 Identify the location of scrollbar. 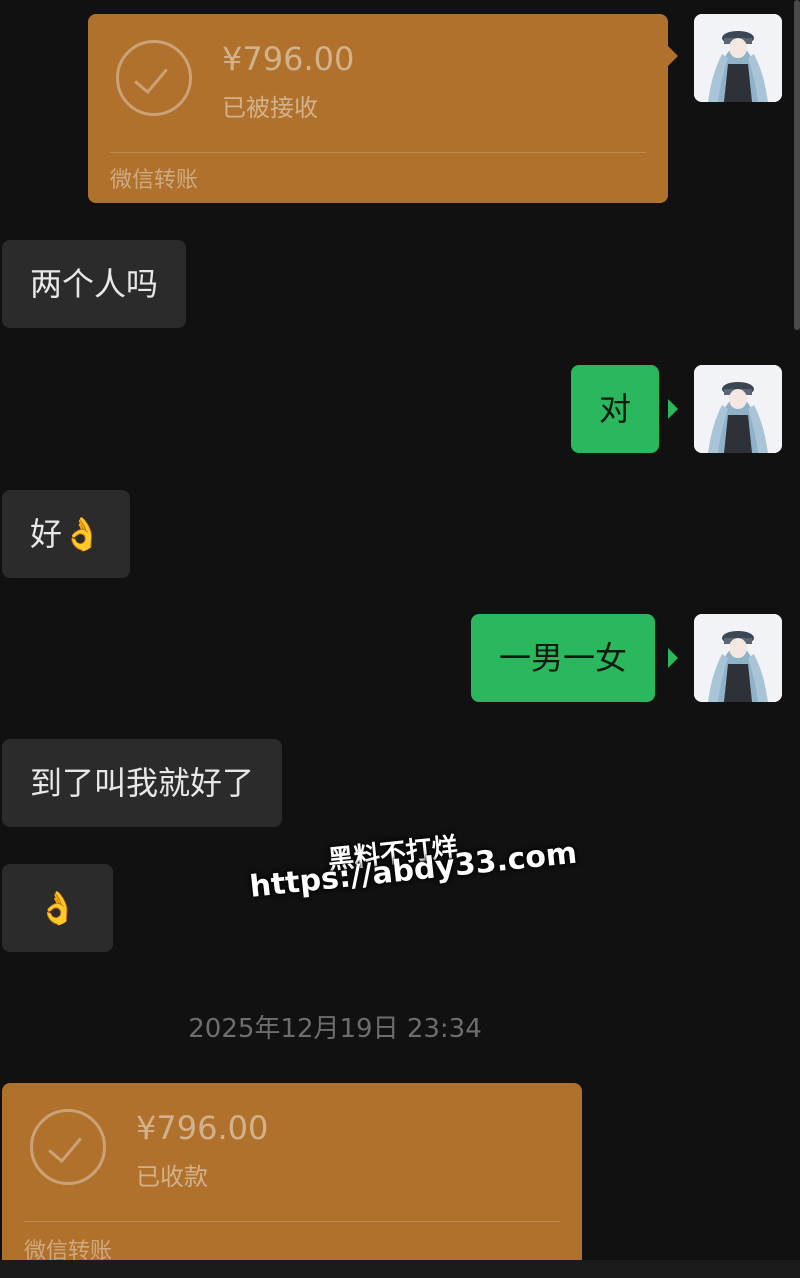
(797, 165).